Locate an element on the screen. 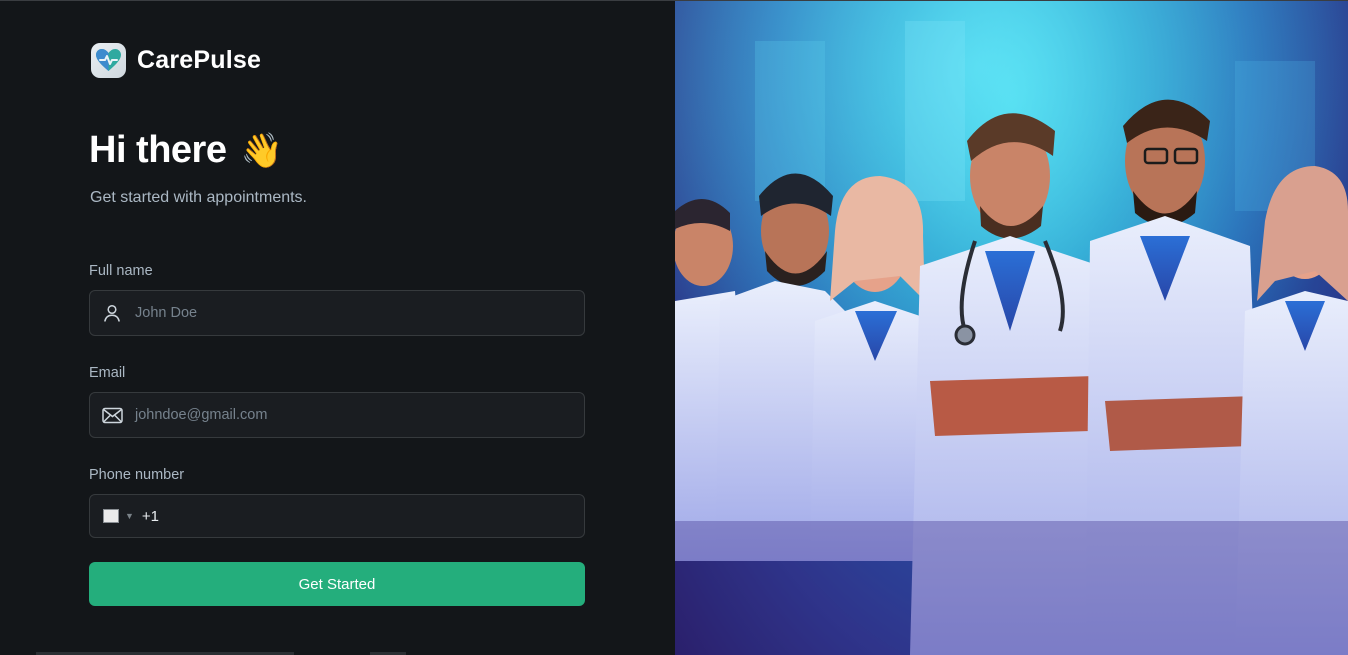 This screenshot has width=1348, height=655. brand-name: CarePulse is located at coordinates (199, 60).